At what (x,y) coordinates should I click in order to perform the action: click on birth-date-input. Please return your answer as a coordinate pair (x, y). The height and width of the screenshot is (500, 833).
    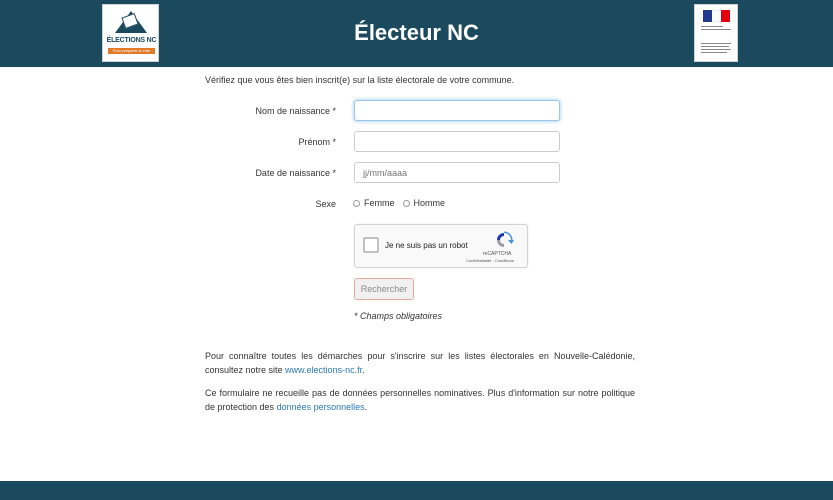
    Looking at the image, I should click on (457, 172).